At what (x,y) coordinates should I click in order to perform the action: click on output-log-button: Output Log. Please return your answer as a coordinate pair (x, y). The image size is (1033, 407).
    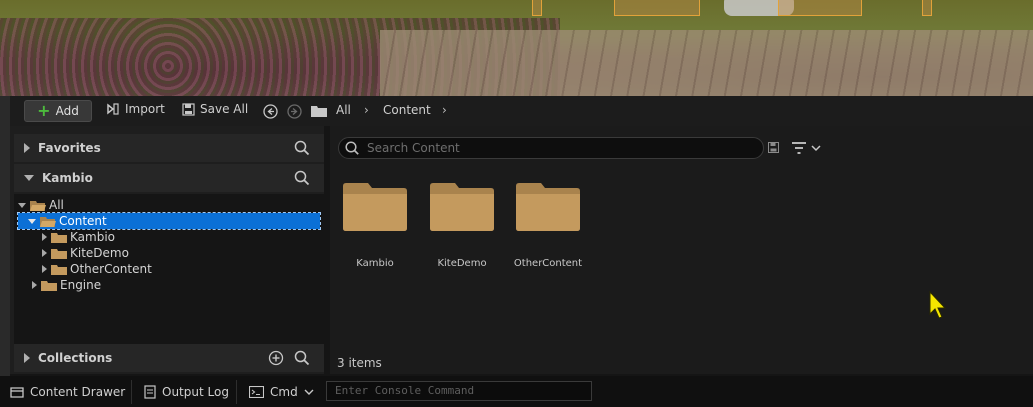
    Looking at the image, I should click on (186, 391).